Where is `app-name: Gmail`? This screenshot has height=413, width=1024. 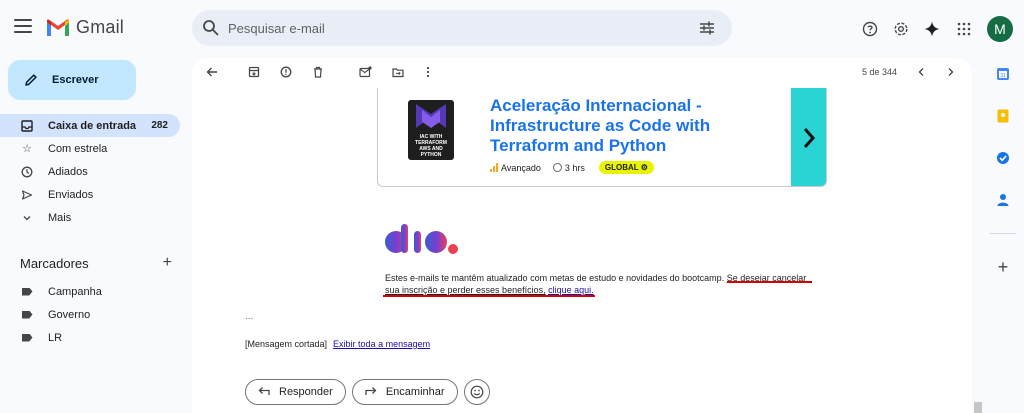 app-name: Gmail is located at coordinates (100, 27).